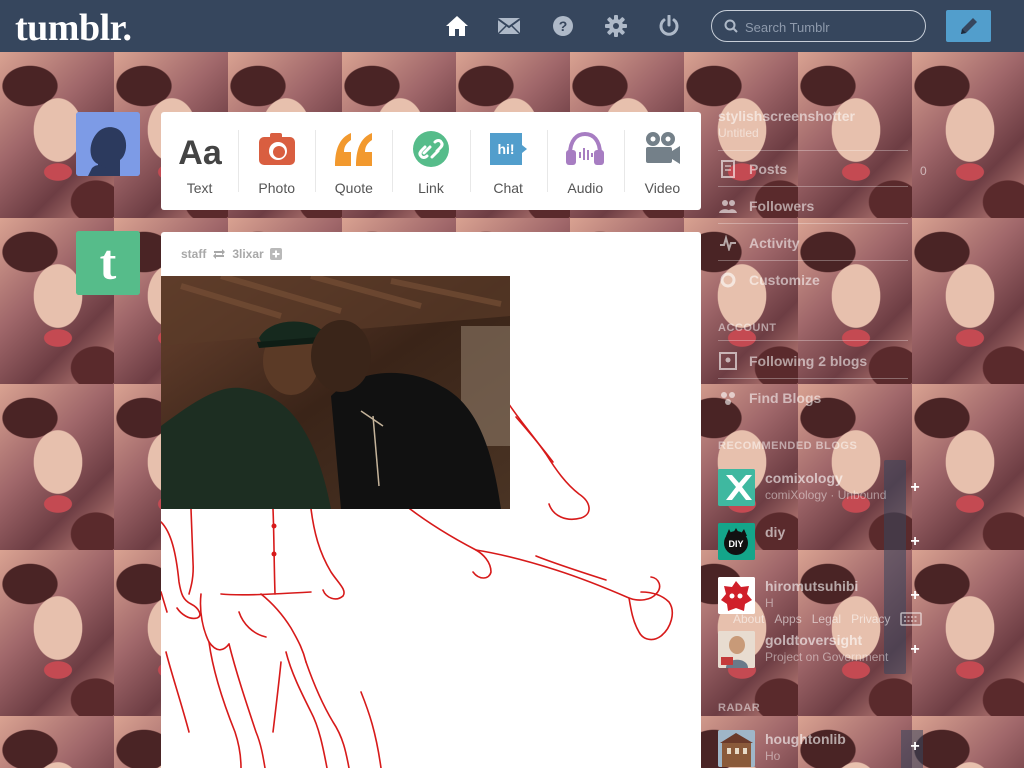 The image size is (1024, 768). Describe the element at coordinates (585, 149) in the screenshot. I see `headphones-icon` at that location.